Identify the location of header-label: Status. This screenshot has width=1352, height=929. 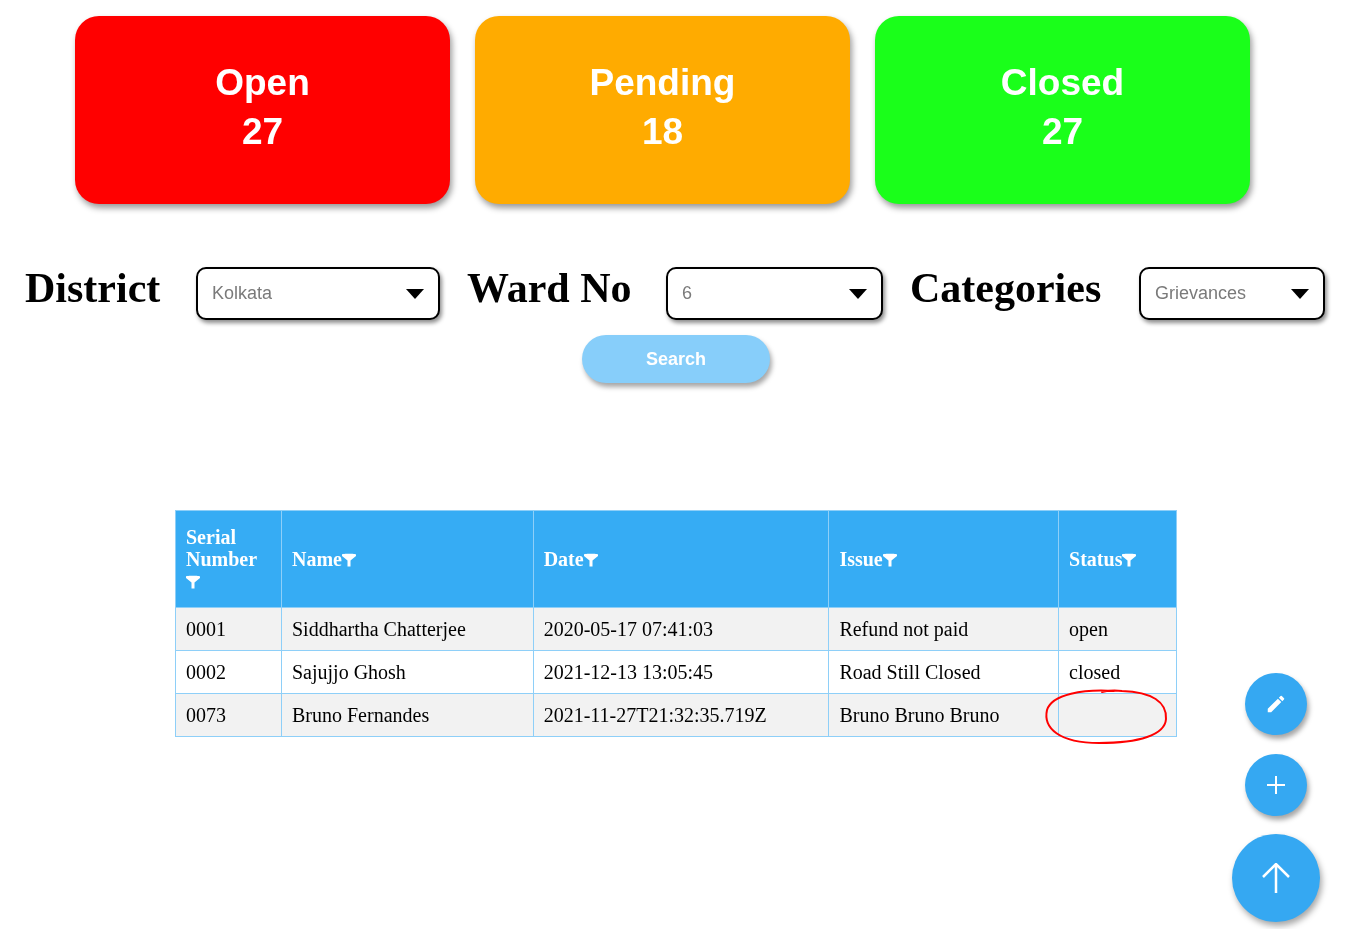
(1096, 559).